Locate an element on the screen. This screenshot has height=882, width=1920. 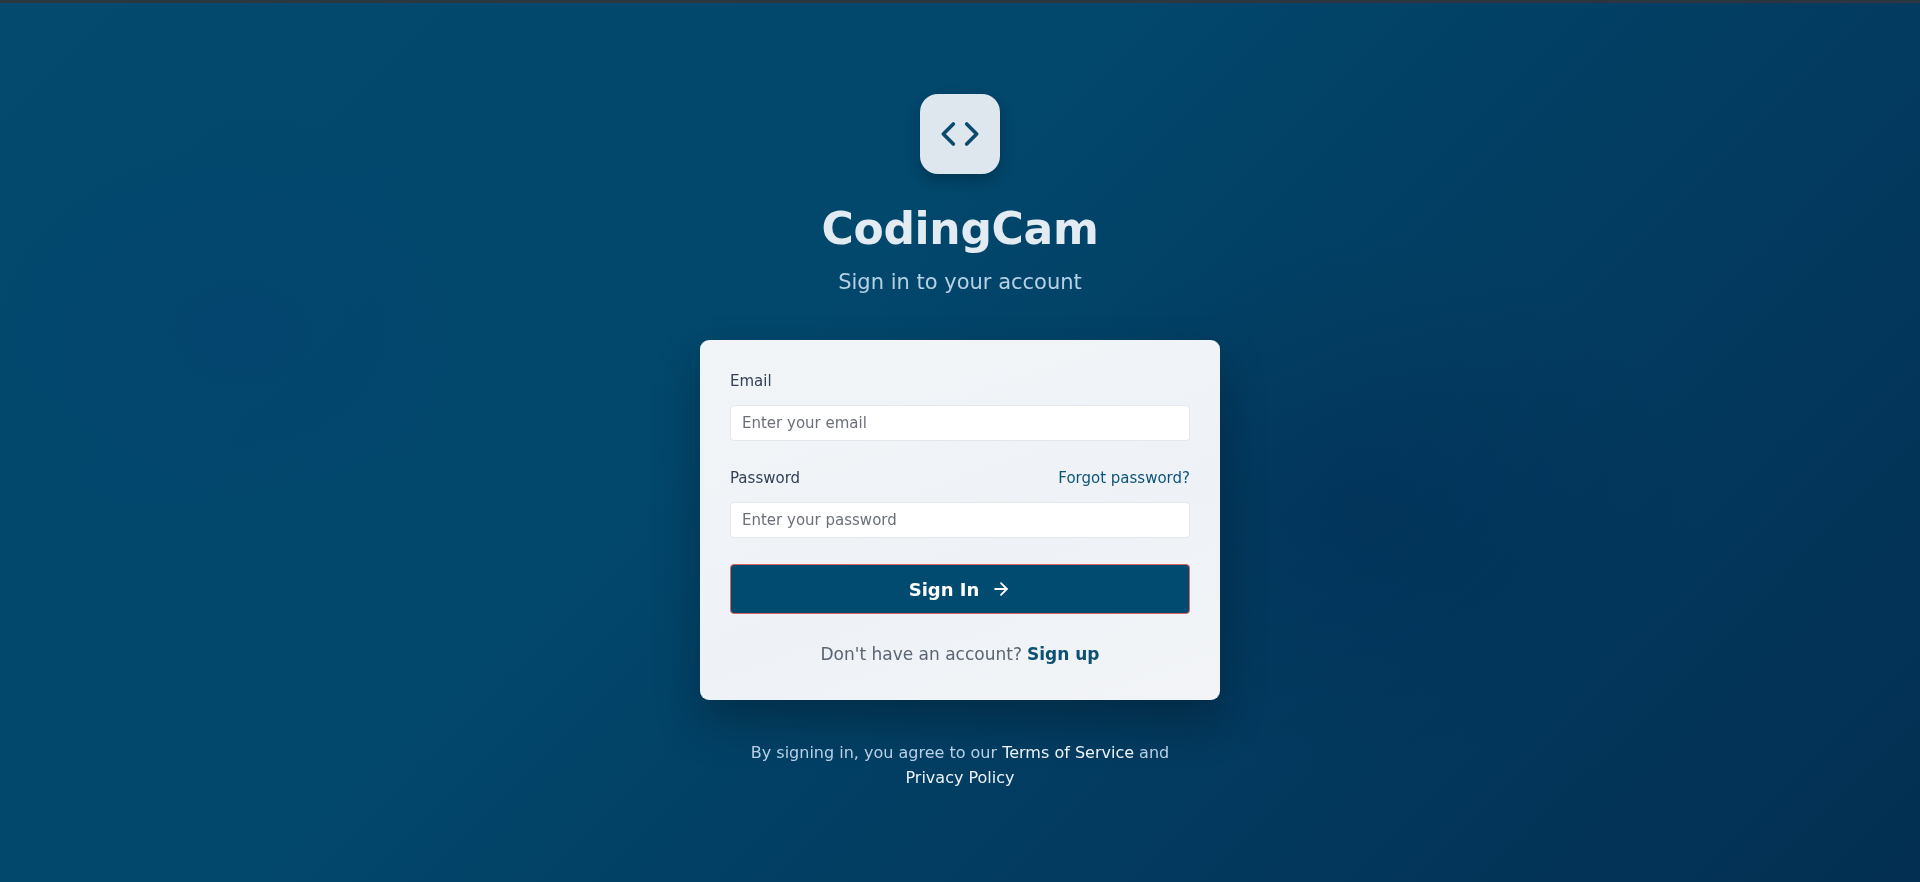
subtitle: Sign in to your account is located at coordinates (960, 282).